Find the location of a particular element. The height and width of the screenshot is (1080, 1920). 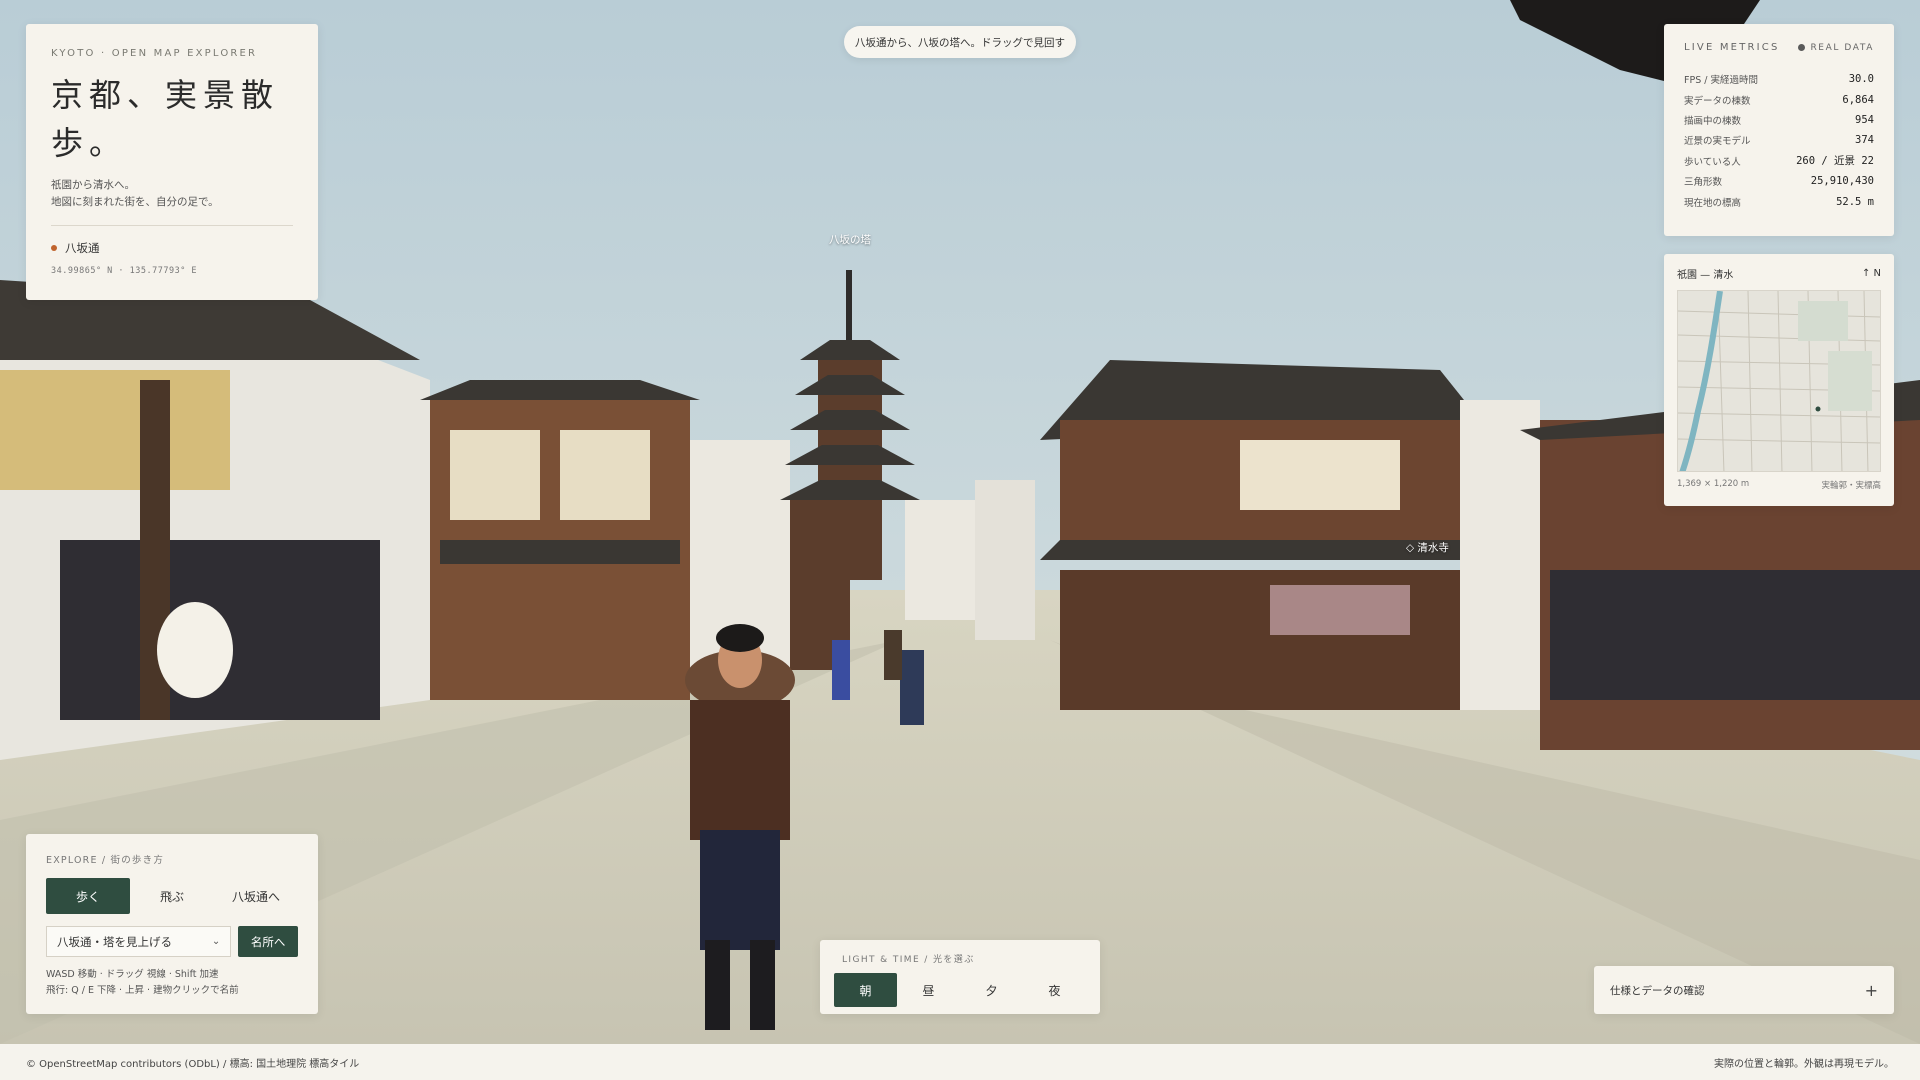

subtitle-line-1: 祇園から清水へ。 is located at coordinates (93, 185).